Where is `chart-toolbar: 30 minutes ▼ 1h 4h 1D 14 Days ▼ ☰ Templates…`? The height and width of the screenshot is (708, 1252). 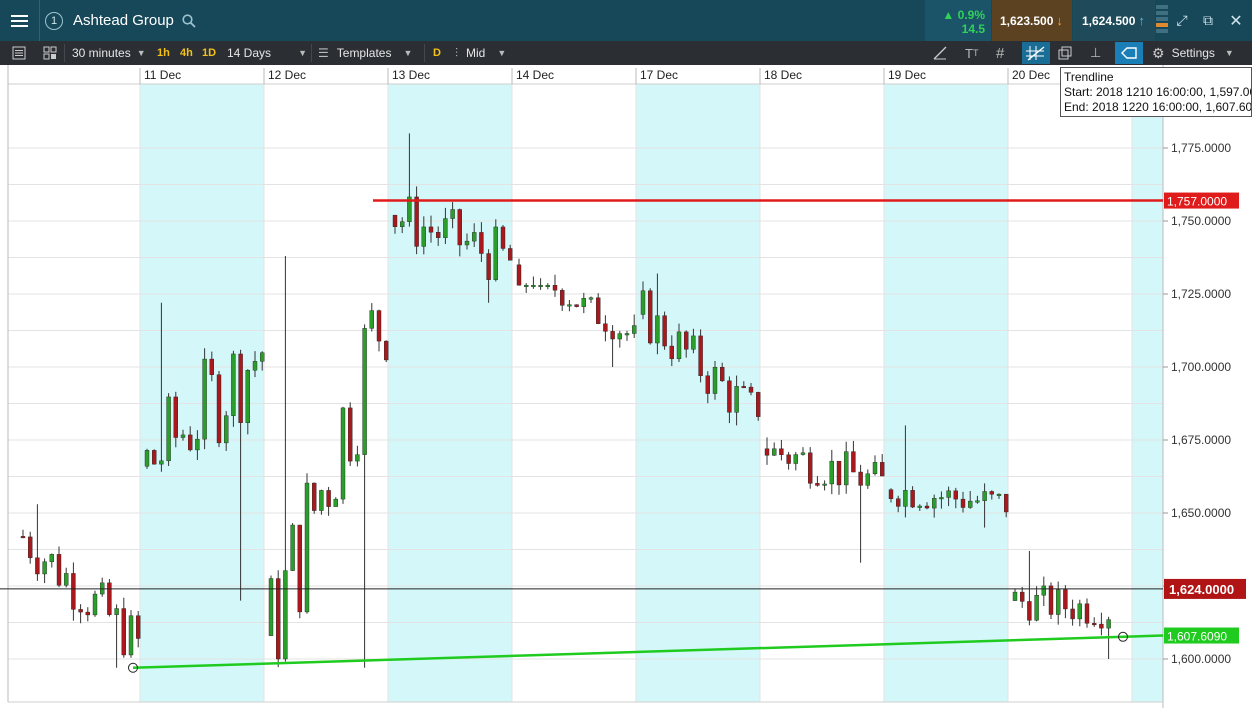
chart-toolbar: 30 minutes ▼ 1h 4h 1D 14 Days ▼ ☰ Templates… is located at coordinates (626, 53).